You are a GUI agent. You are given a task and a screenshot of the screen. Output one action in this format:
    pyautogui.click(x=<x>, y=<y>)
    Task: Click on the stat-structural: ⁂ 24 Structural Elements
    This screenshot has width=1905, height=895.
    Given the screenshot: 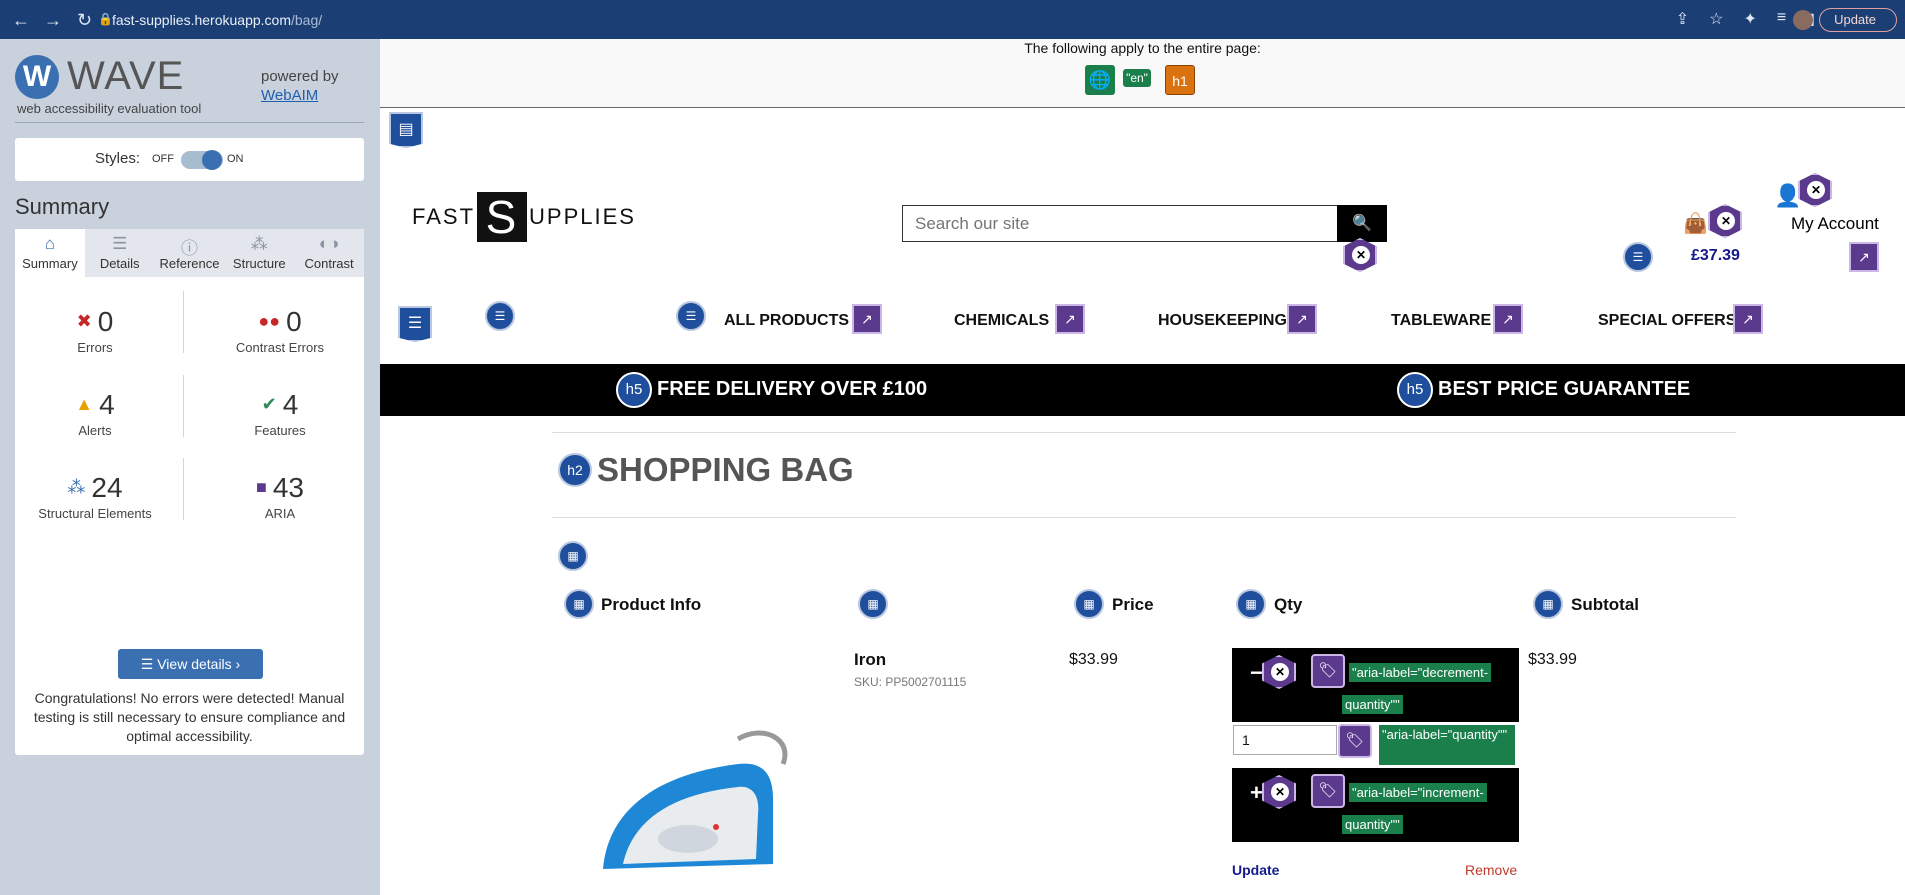 What is the action you would take?
    pyautogui.click(x=95, y=496)
    